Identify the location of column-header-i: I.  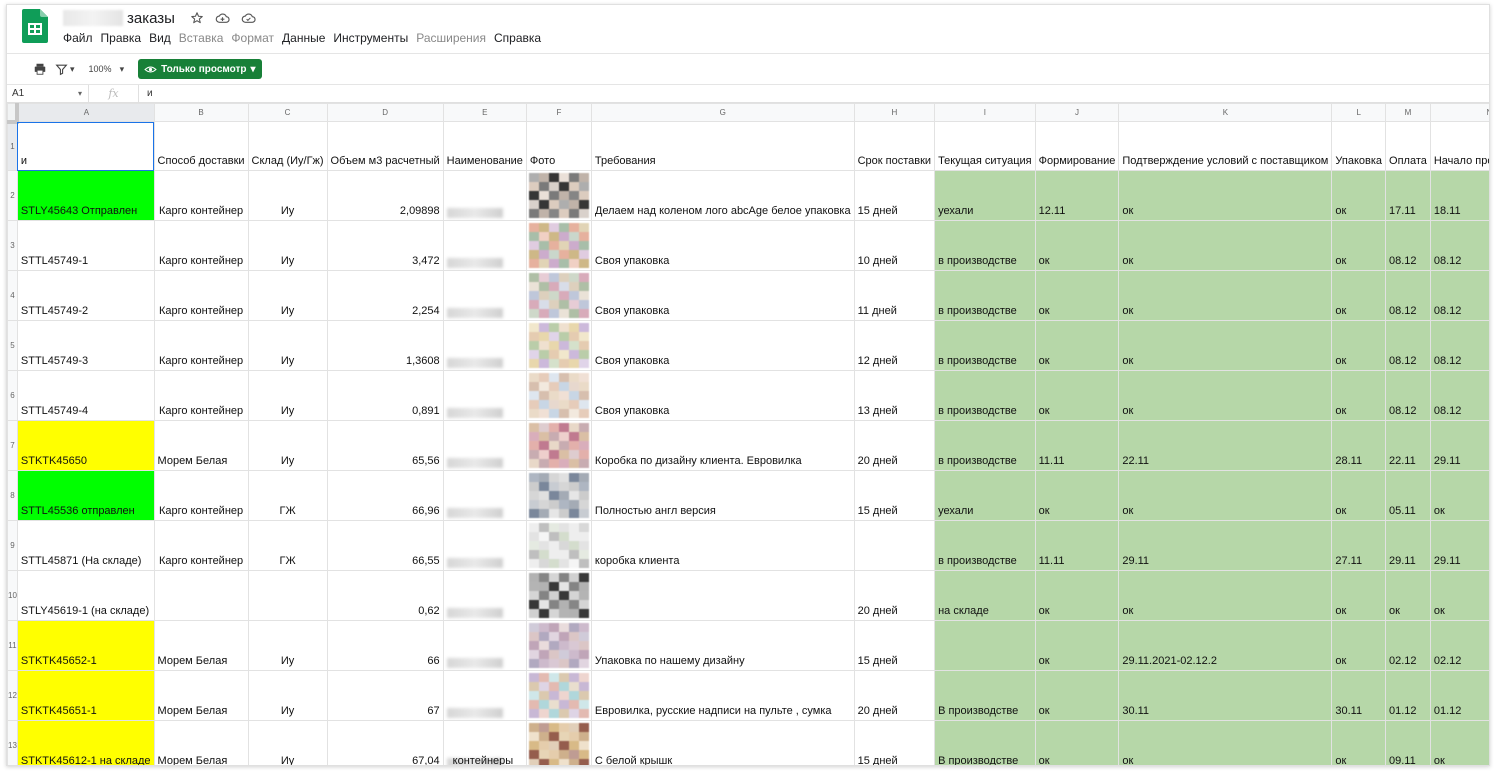
(985, 112).